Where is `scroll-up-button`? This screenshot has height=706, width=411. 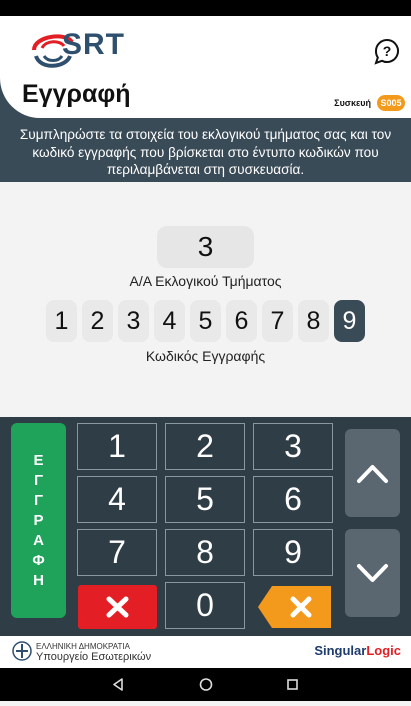 scroll-up-button is located at coordinates (372, 473).